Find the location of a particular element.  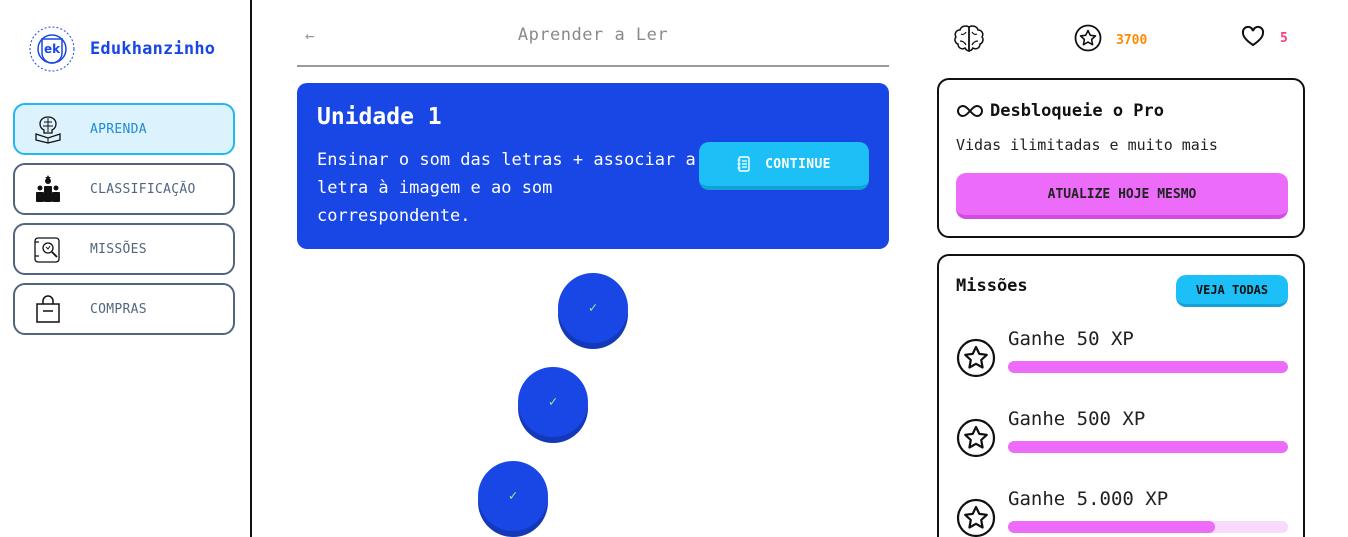

lesson-node-1: ✓ is located at coordinates (593, 308).